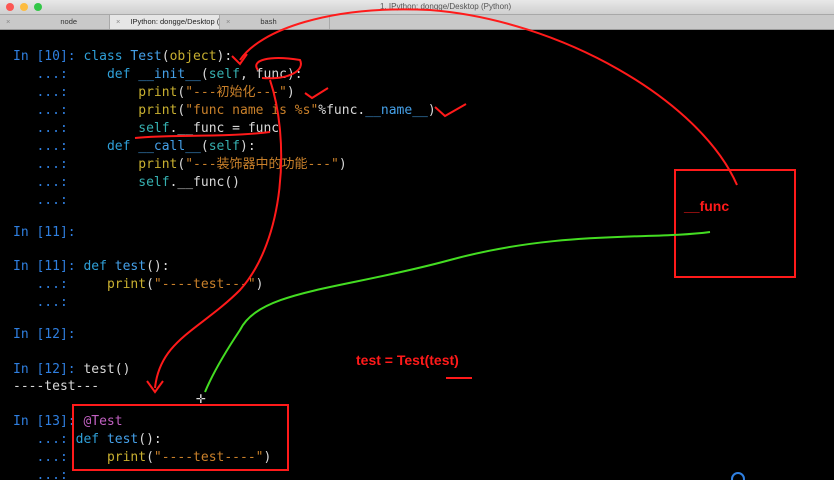 The image size is (834, 480). What do you see at coordinates (202, 135) in the screenshot?
I see `underline-stroke` at bounding box center [202, 135].